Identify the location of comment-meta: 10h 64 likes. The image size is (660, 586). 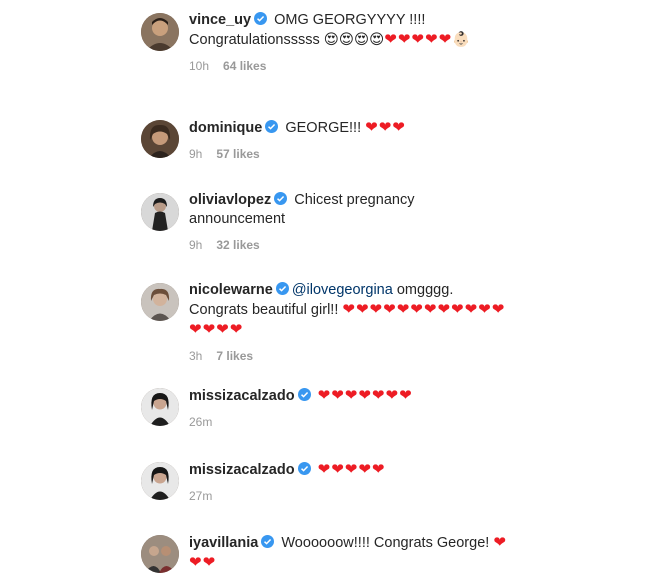
(350, 66).